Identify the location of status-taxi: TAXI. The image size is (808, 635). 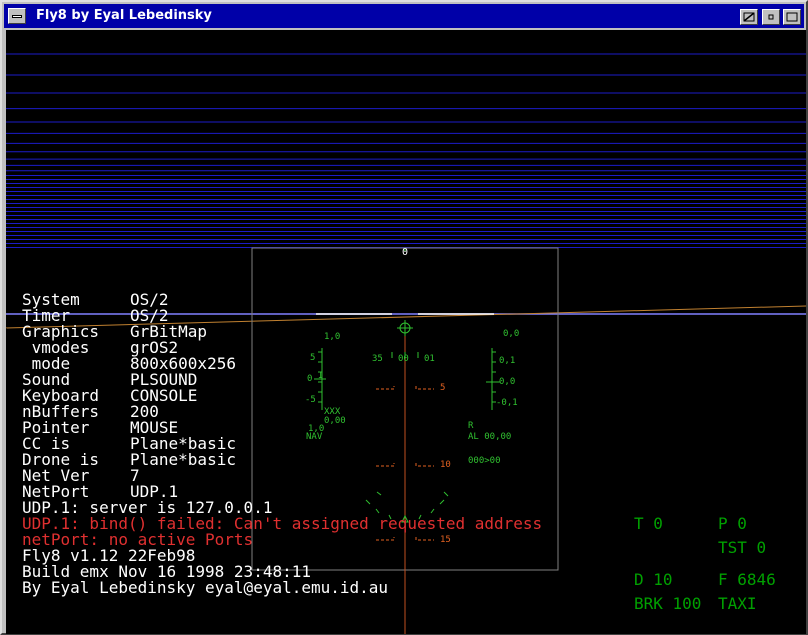
(737, 603).